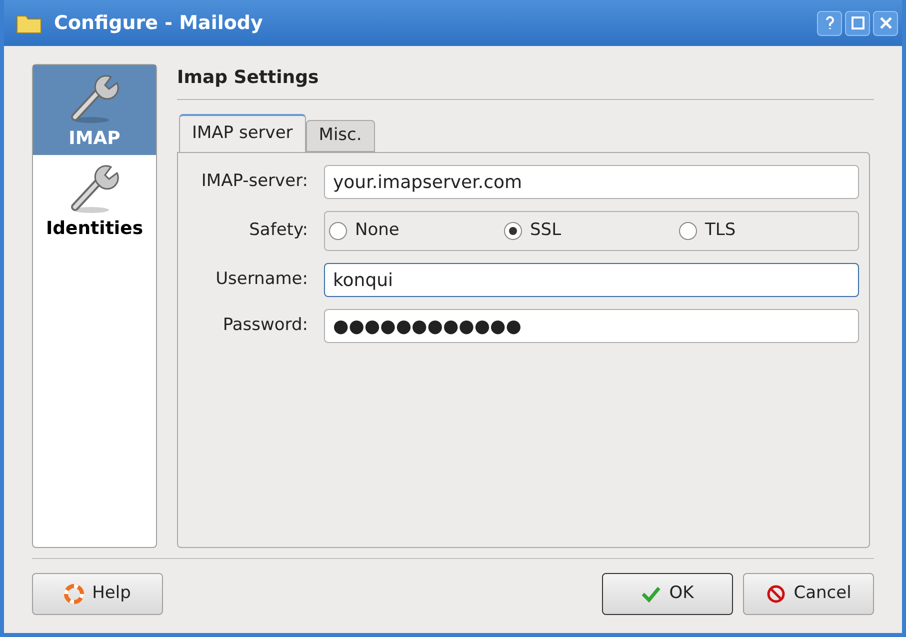 This screenshot has height=637, width=906. Describe the element at coordinates (651, 594) in the screenshot. I see `checkmark-icon` at that location.